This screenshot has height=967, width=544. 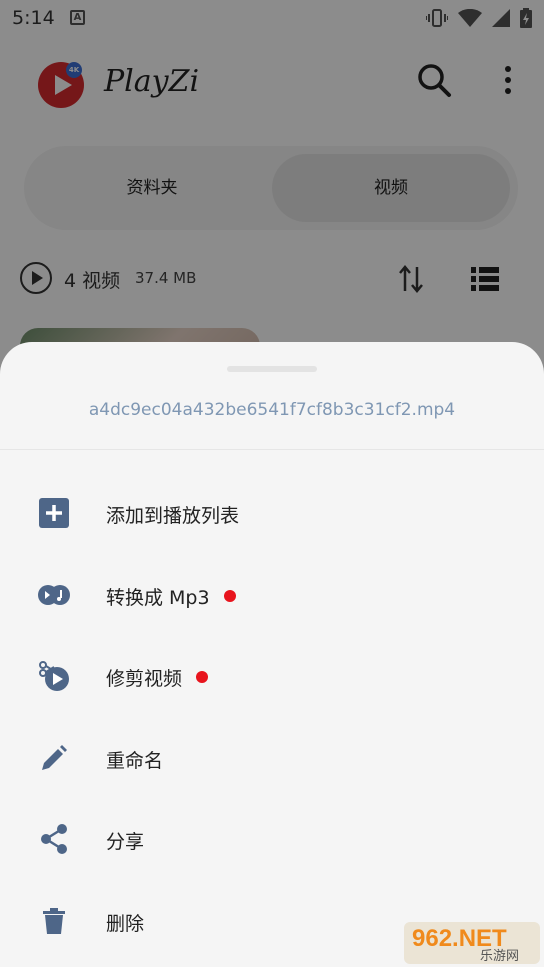 What do you see at coordinates (459, 938) in the screenshot?
I see `watermark-text: 962.NET` at bounding box center [459, 938].